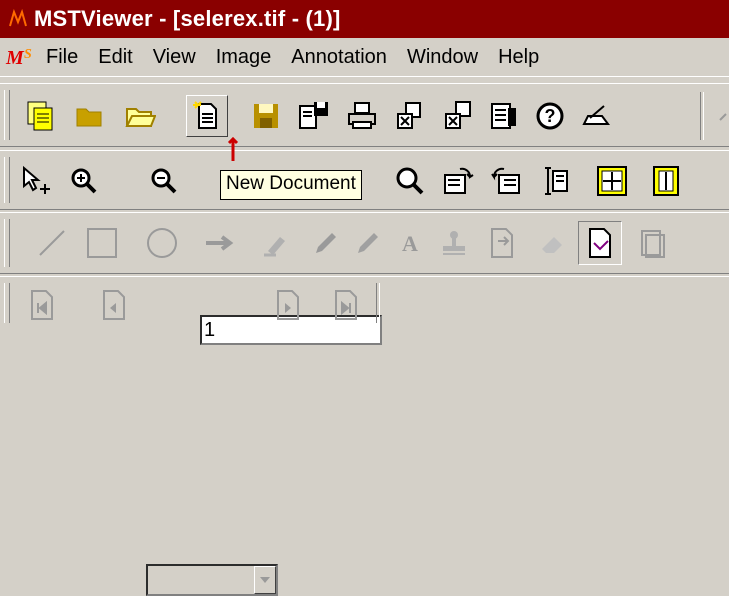 The height and width of the screenshot is (596, 729). Describe the element at coordinates (291, 185) in the screenshot. I see `tooltip: New Document` at that location.